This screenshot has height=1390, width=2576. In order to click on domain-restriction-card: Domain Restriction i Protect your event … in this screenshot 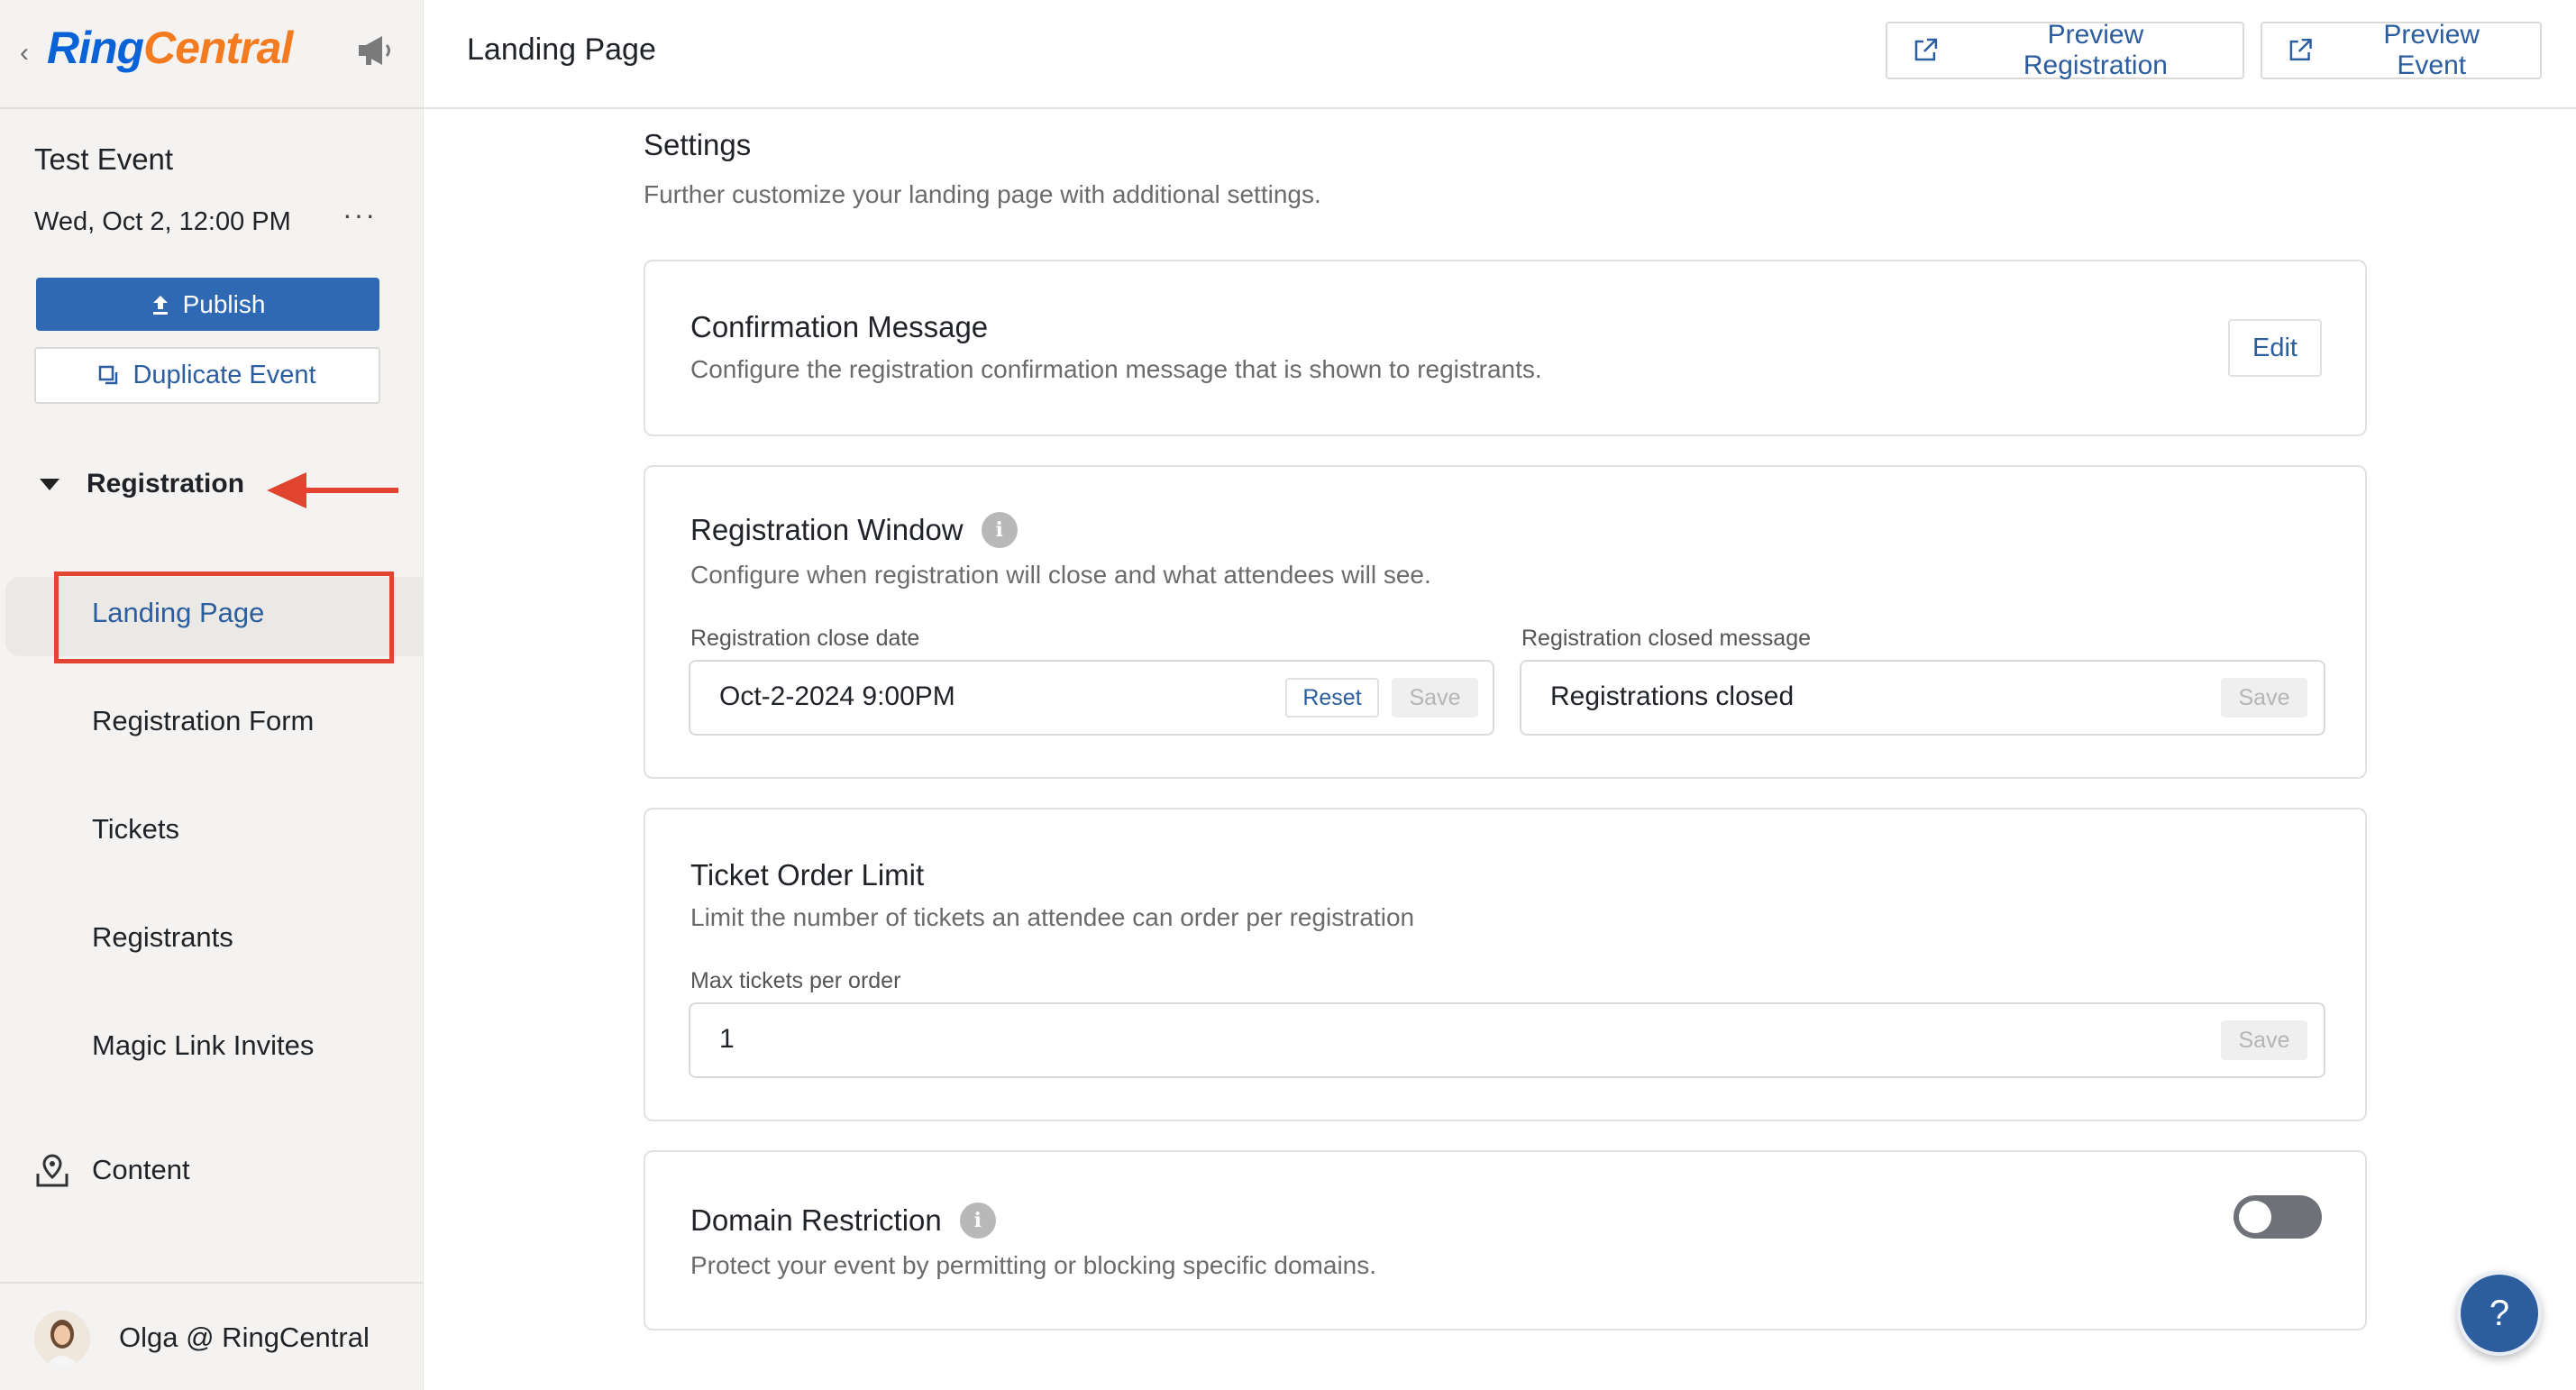, I will do `click(1505, 1240)`.